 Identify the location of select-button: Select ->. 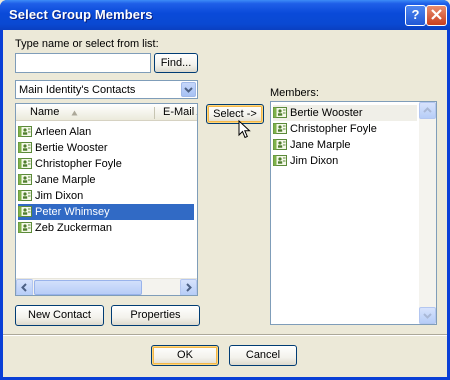
(235, 114).